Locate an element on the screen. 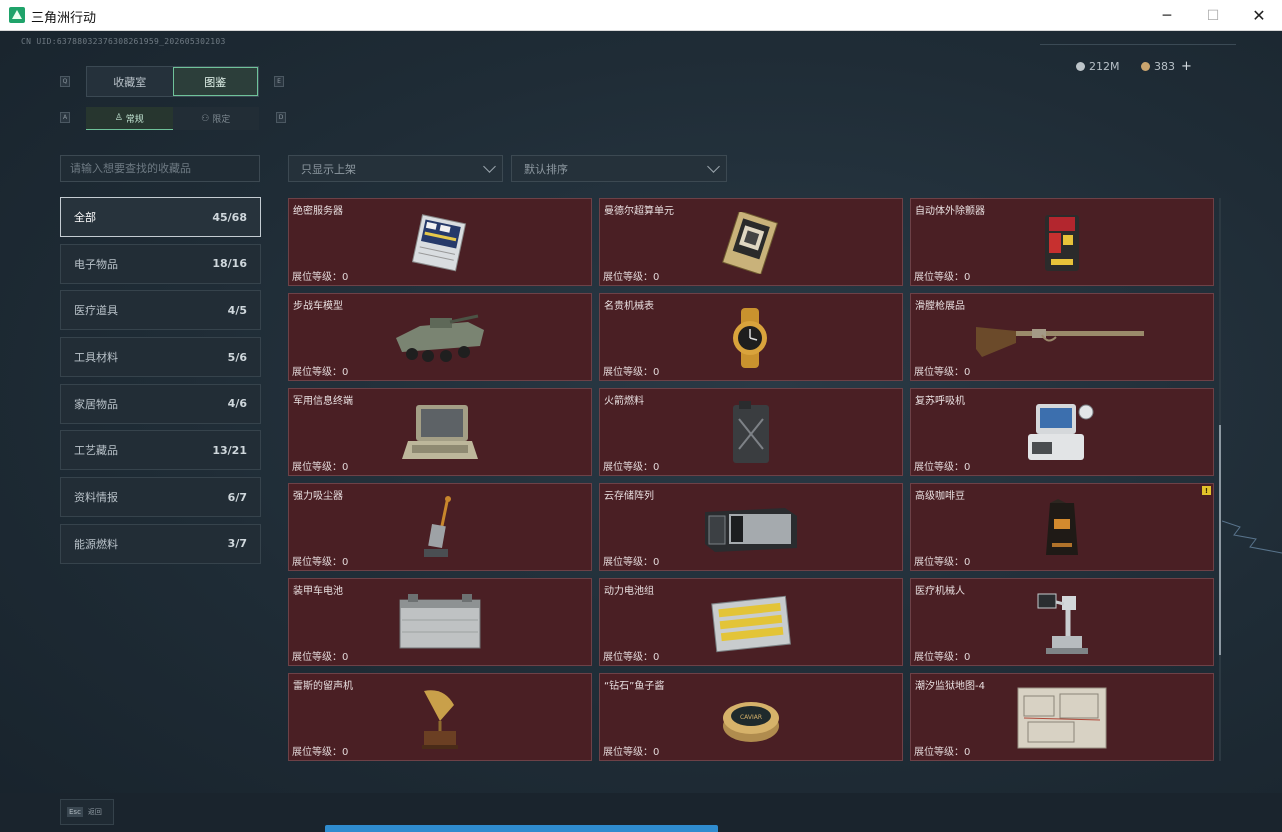  collection-card: 复苏呼吸机 展位等级：0 is located at coordinates (1062, 432).